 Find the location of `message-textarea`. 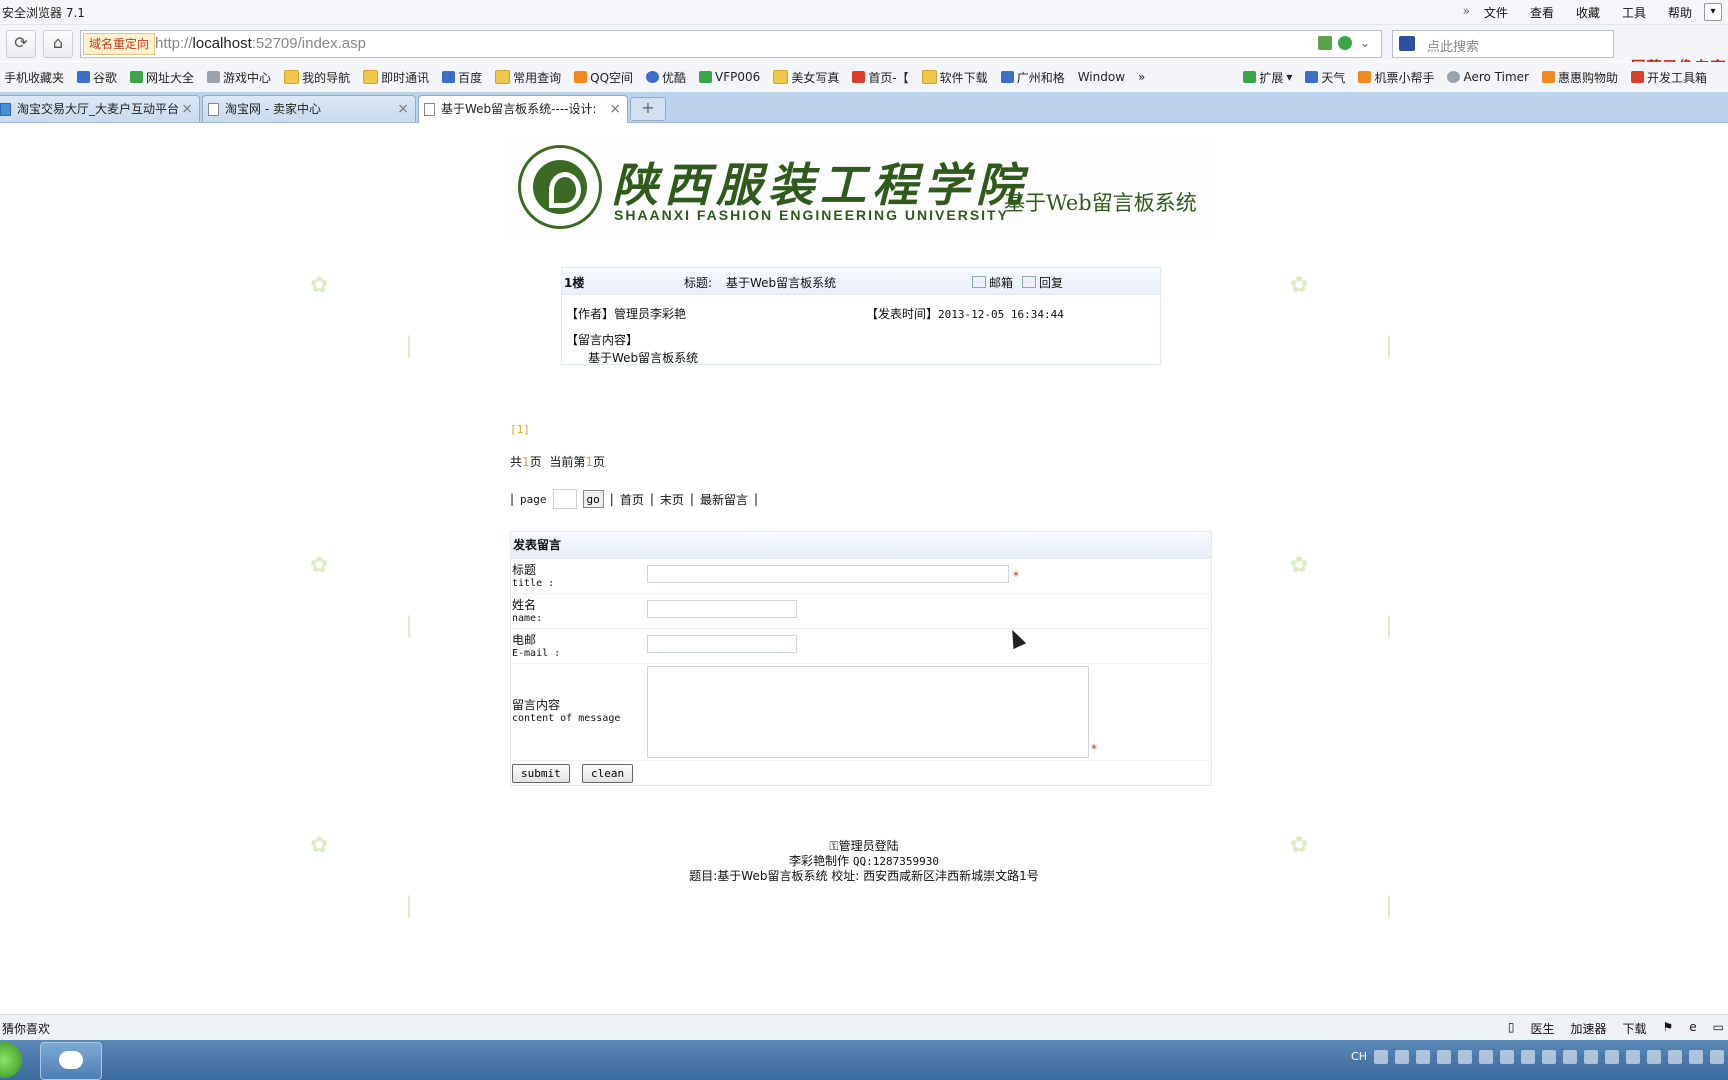

message-textarea is located at coordinates (868, 712).